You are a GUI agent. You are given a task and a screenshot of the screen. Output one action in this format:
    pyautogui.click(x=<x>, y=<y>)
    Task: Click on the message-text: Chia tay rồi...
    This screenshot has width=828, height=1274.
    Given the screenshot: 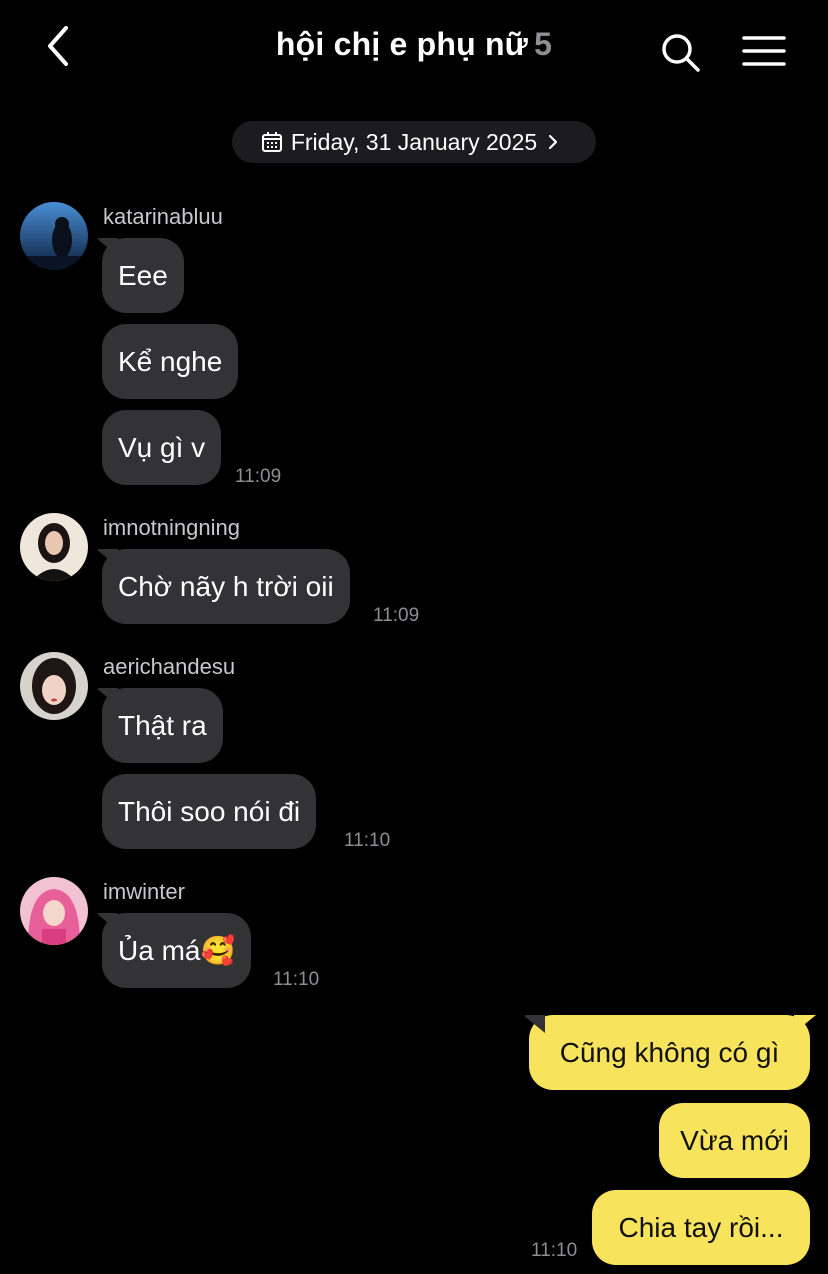 What is the action you would take?
    pyautogui.click(x=701, y=1227)
    